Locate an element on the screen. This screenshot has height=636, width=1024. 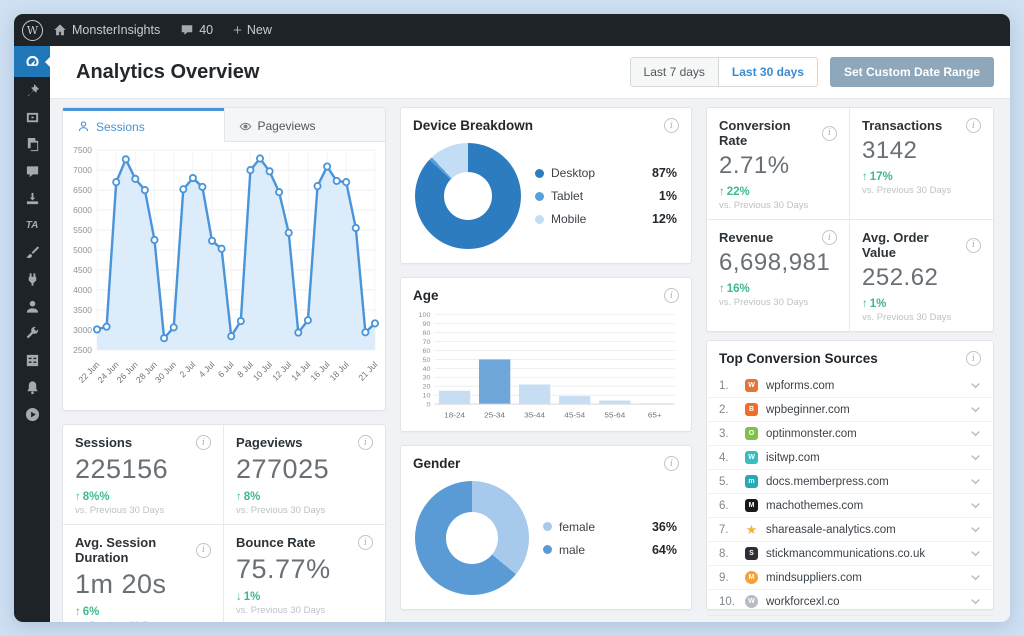
admin-bar-site: MonsterInsights is located at coordinates (106, 30).